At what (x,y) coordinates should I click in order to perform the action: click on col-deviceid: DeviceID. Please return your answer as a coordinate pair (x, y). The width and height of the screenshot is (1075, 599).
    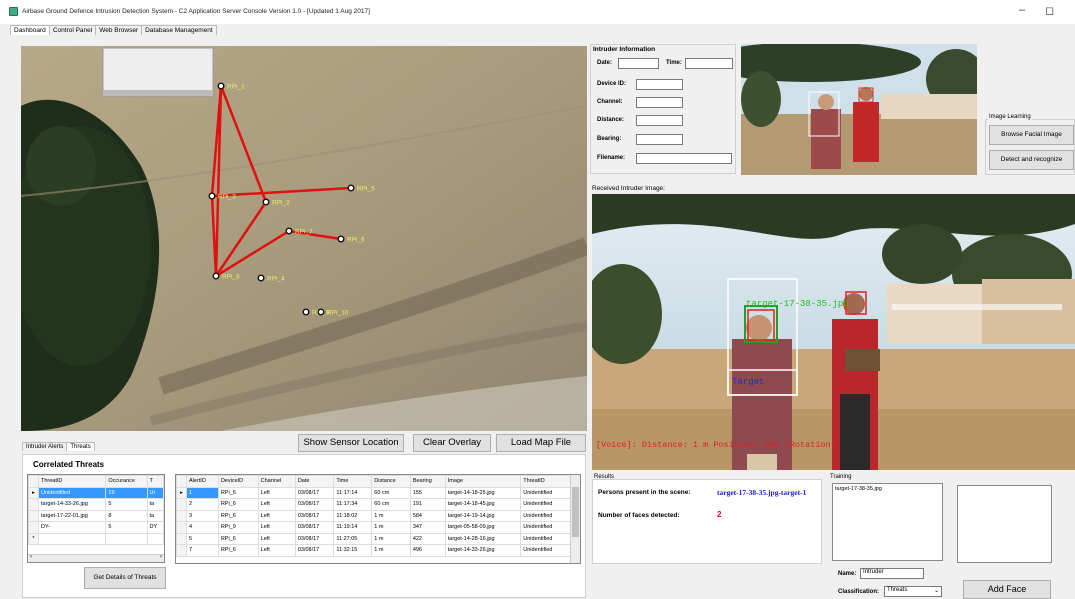
    Looking at the image, I should click on (238, 481).